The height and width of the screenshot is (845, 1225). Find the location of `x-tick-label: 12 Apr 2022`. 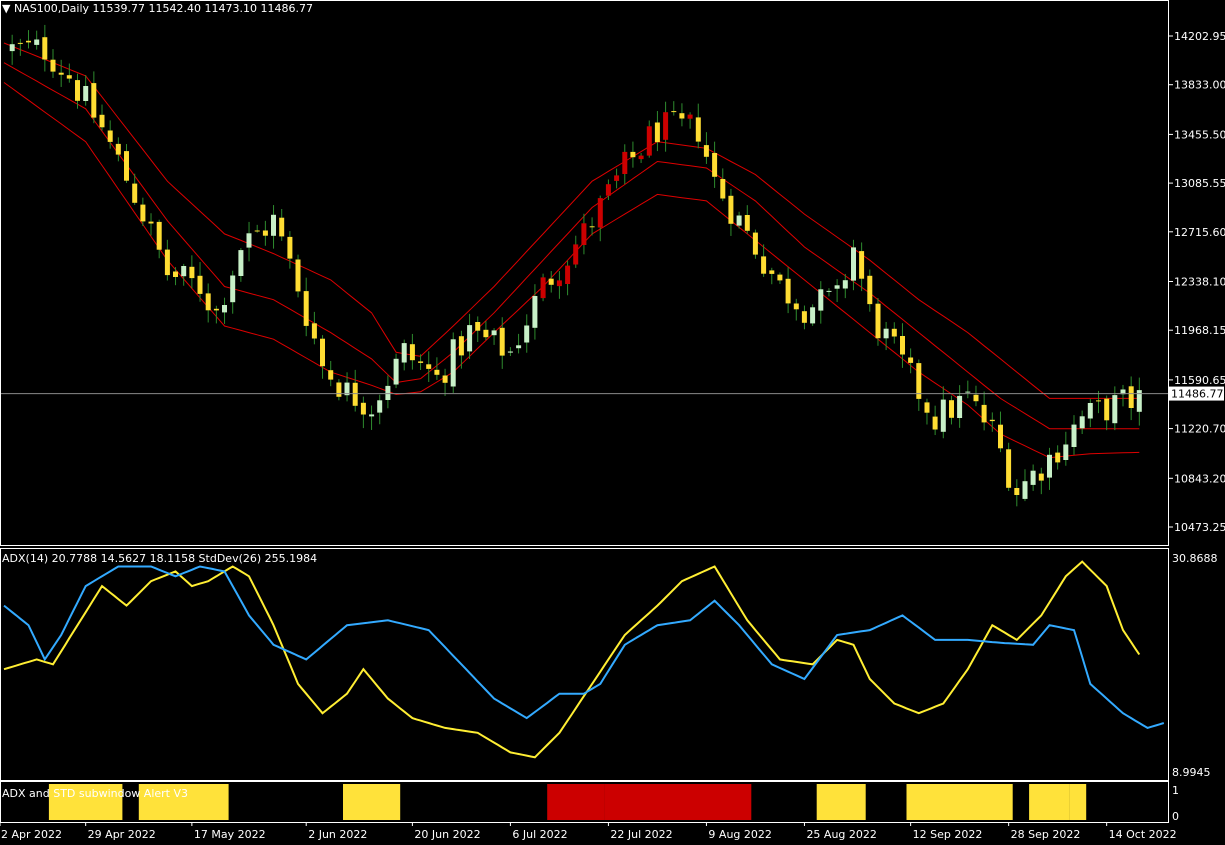

x-tick-label: 12 Apr 2022 is located at coordinates (31, 834).